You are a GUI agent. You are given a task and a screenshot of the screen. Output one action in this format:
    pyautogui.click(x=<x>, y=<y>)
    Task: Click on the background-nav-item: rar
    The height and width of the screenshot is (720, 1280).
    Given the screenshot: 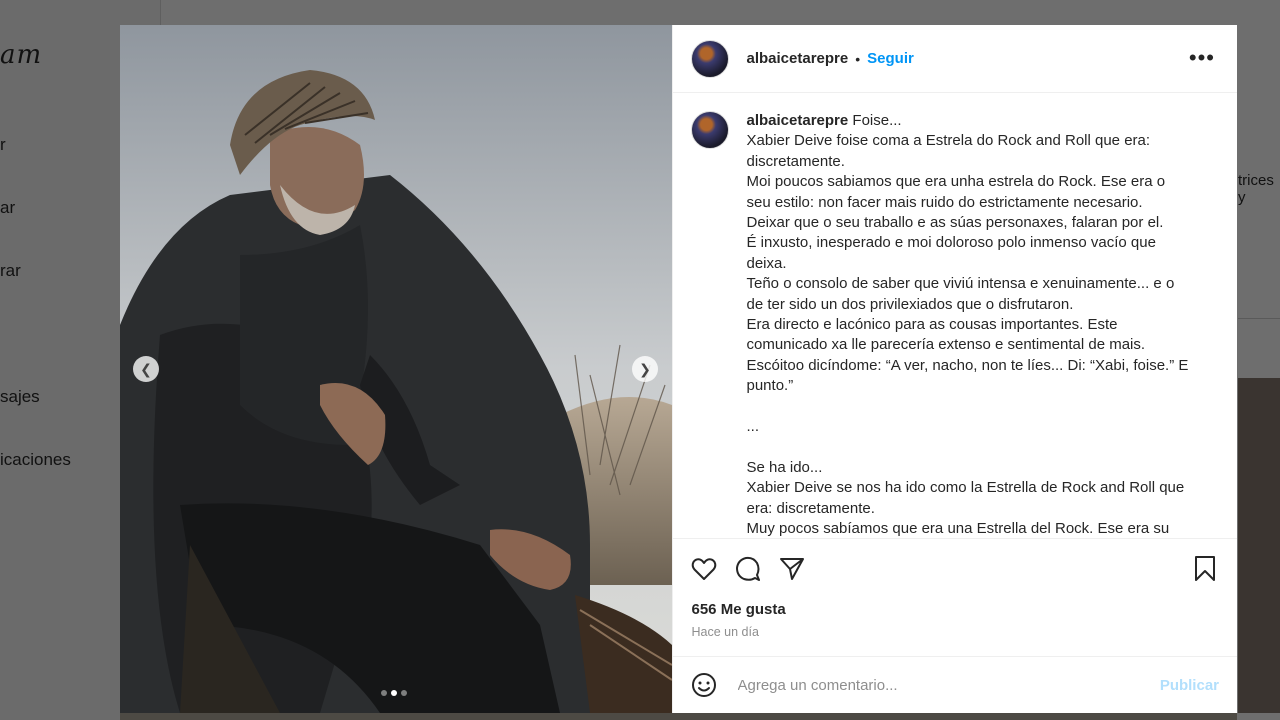 What is the action you would take?
    pyautogui.click(x=10, y=270)
    